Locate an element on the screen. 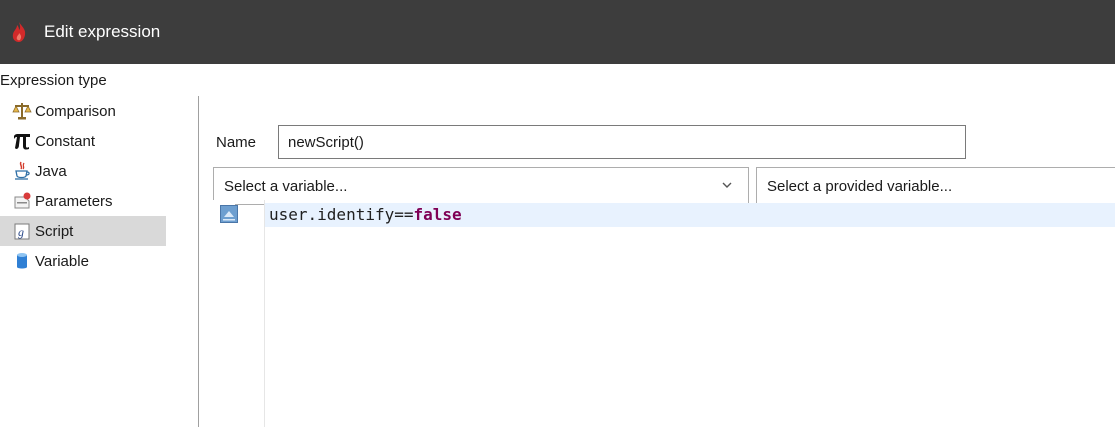 The width and height of the screenshot is (1115, 427). java-cup-icon is located at coordinates (22, 171).